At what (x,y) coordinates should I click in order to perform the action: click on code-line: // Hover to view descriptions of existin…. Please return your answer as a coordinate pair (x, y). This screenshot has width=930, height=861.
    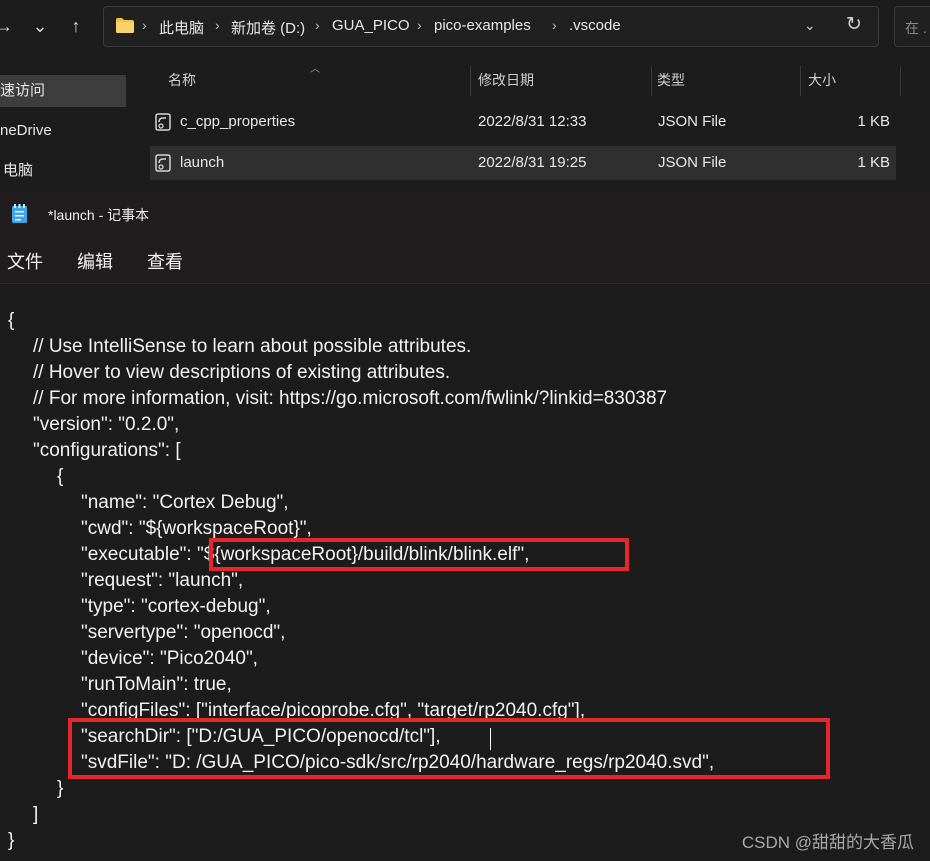
    Looking at the image, I should click on (242, 372).